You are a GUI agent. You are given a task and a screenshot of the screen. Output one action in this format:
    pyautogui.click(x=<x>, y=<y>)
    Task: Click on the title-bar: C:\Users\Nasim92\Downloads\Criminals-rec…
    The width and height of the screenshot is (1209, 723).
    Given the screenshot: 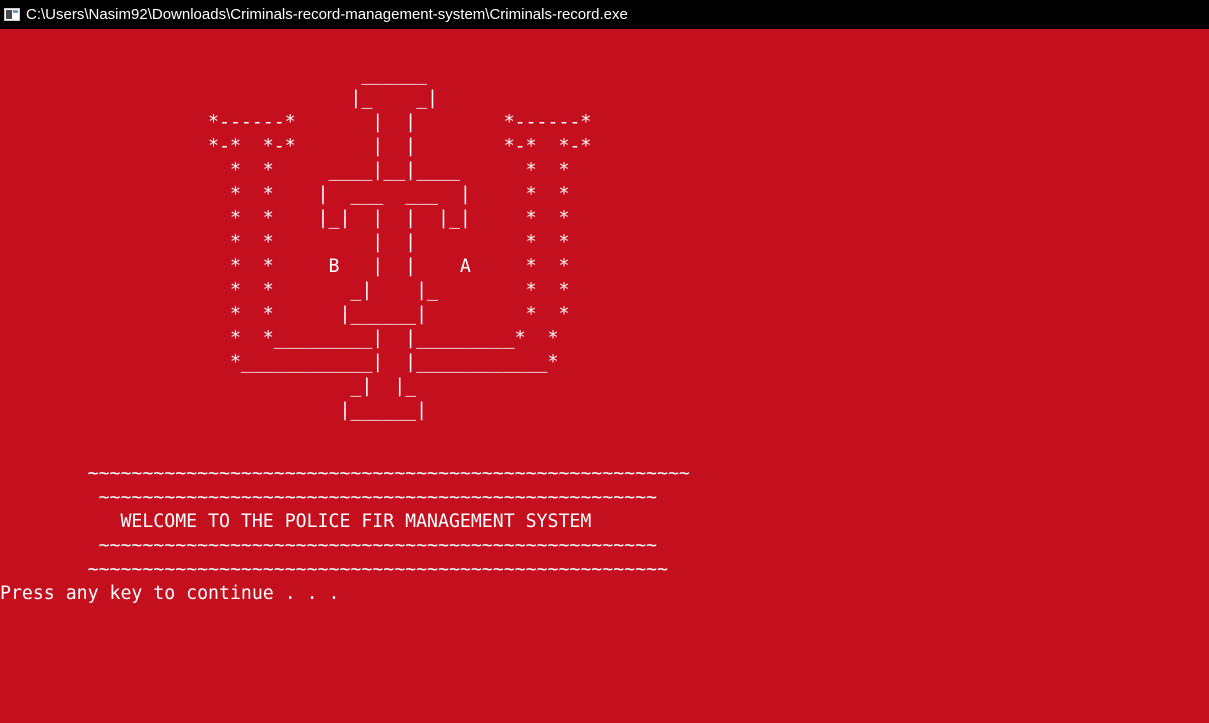 What is the action you would take?
    pyautogui.click(x=604, y=14)
    